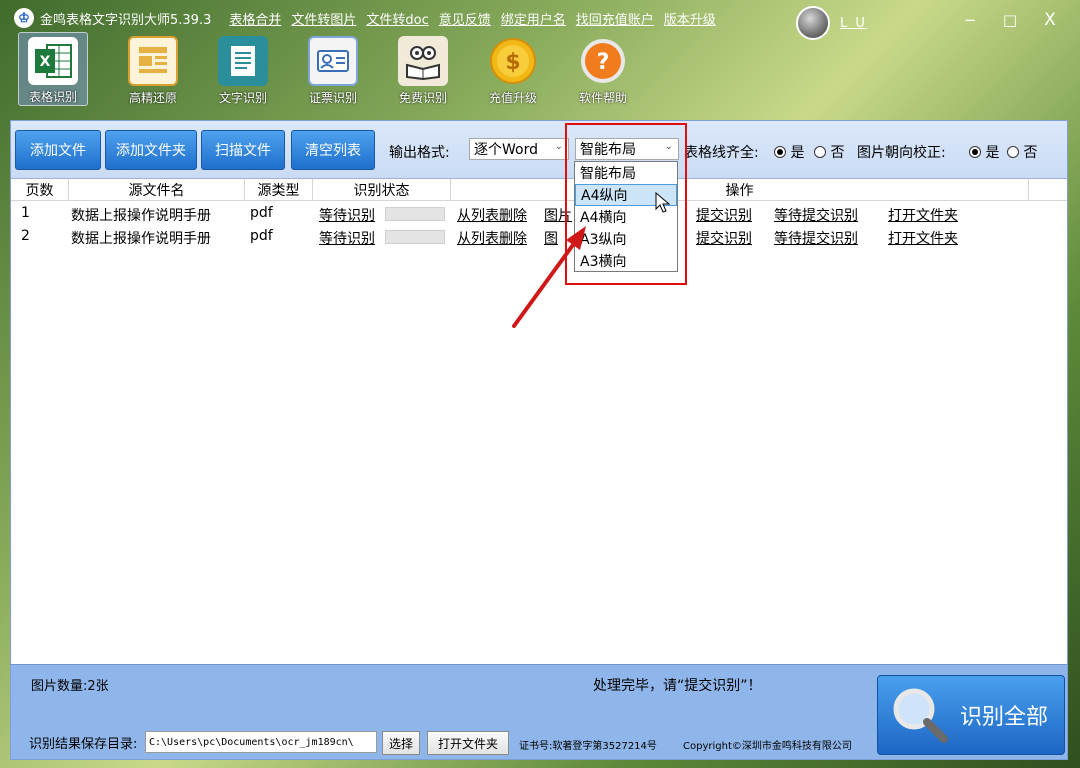  Describe the element at coordinates (1004, 717) in the screenshot. I see `recognize-all-label: 识别全部` at that location.